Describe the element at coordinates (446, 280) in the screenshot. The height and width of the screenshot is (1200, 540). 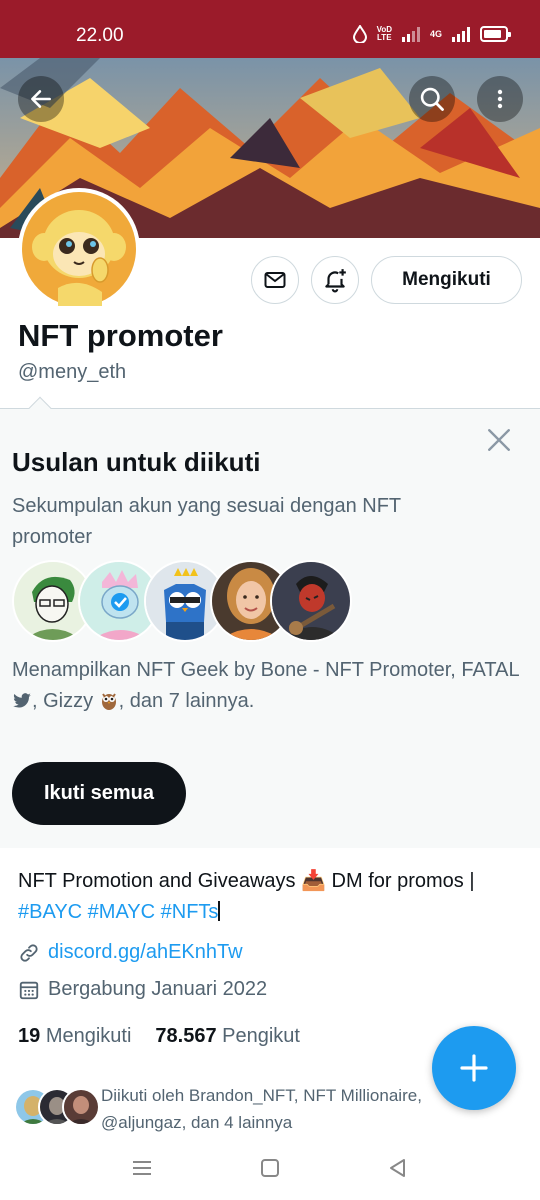
I see `following-button: Mengikuti` at that location.